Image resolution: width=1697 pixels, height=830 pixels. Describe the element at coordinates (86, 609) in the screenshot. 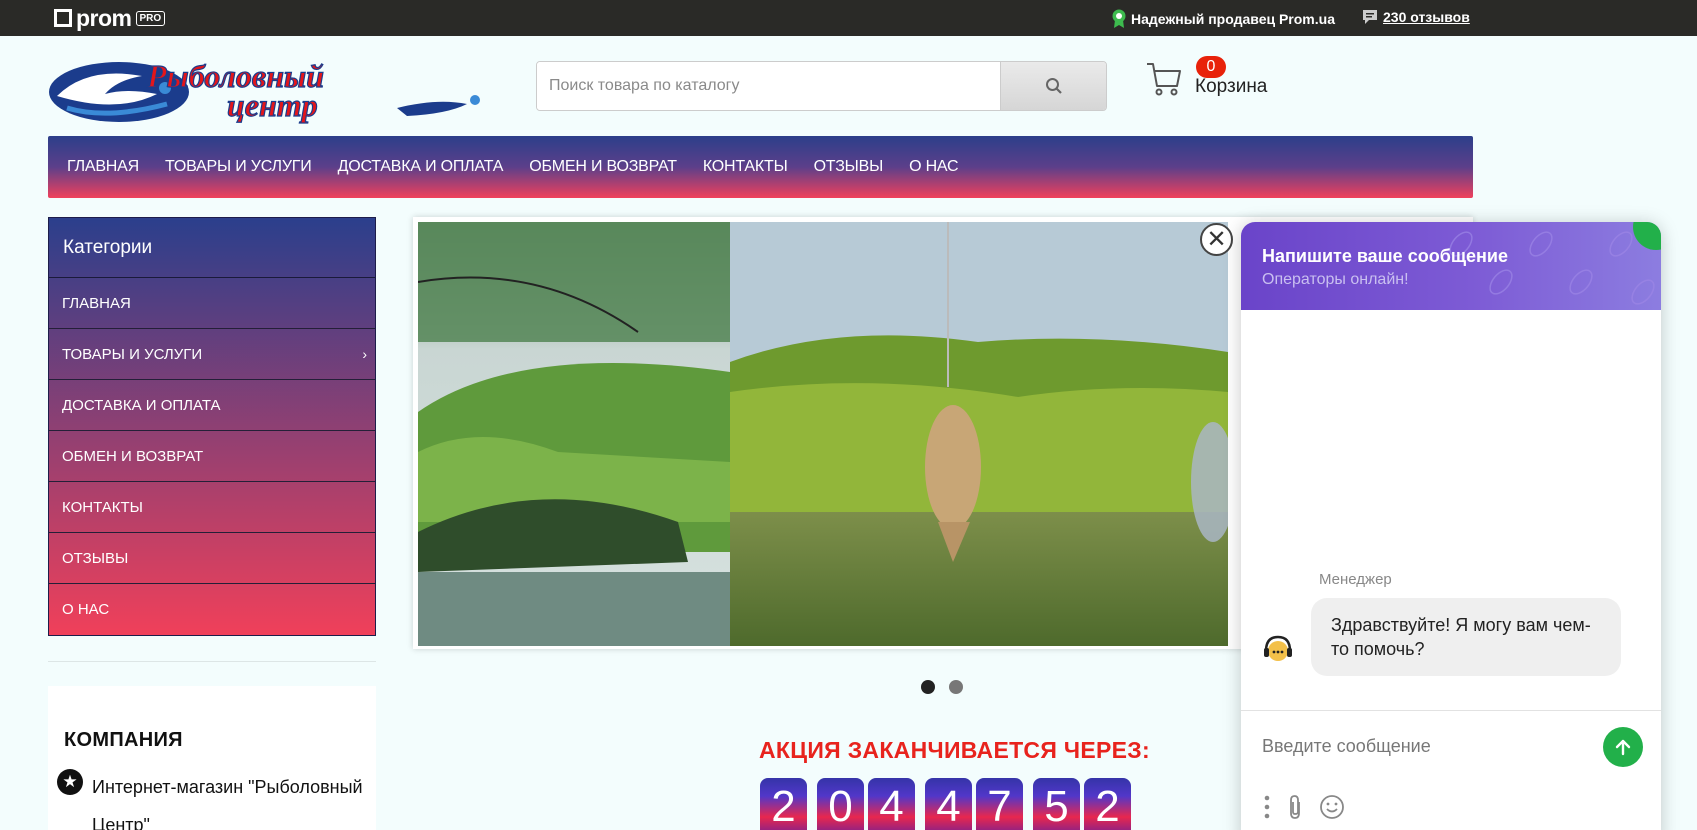

I see `sidebar-item-label: О НАС` at that location.